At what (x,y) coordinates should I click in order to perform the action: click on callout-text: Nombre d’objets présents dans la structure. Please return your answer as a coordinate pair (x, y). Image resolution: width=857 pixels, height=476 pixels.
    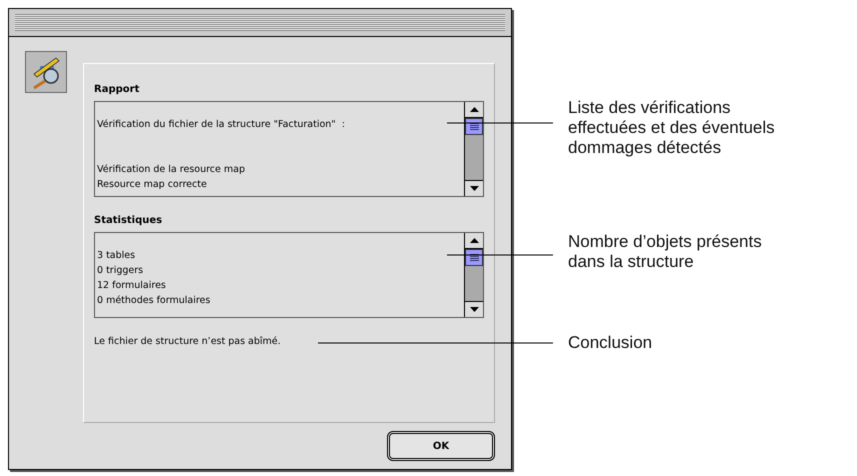
    Looking at the image, I should click on (665, 252).